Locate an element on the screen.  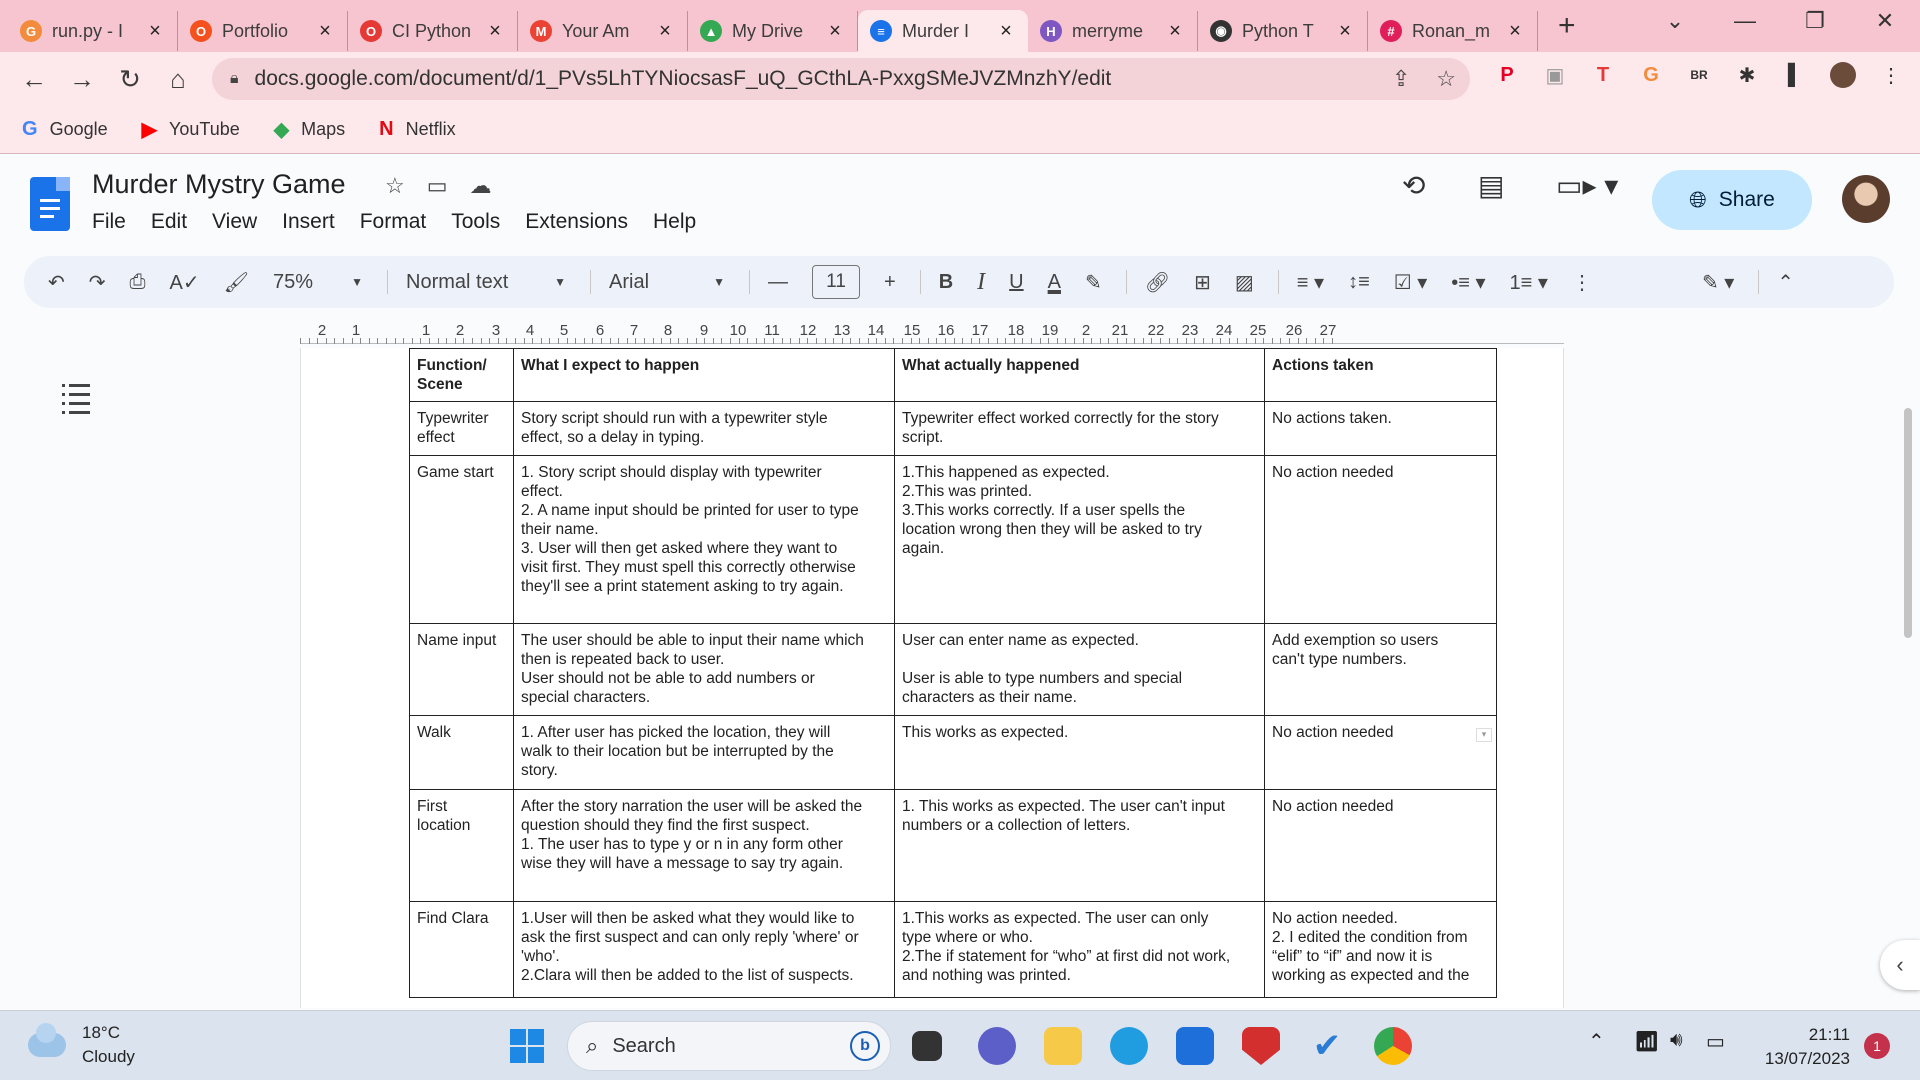
menu-item: Format is located at coordinates (393, 222).